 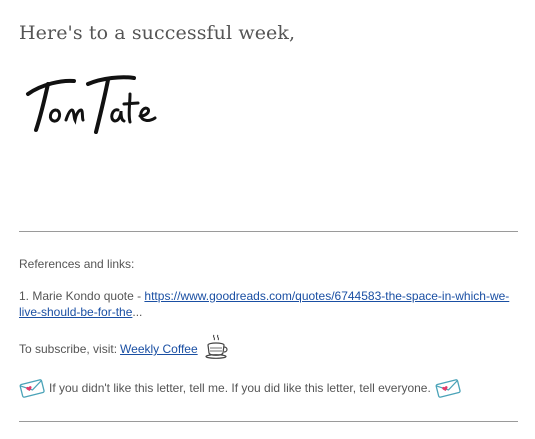 What do you see at coordinates (68, 349) in the screenshot?
I see `subscribe-label: To subscribe, visit:` at bounding box center [68, 349].